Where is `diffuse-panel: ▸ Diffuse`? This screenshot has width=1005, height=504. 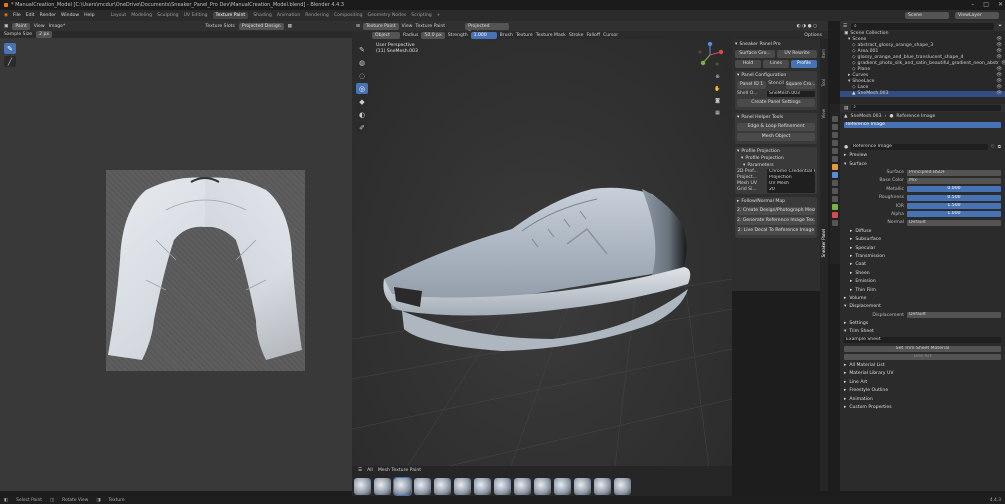
diffuse-panel: ▸ Diffuse is located at coordinates (922, 231).